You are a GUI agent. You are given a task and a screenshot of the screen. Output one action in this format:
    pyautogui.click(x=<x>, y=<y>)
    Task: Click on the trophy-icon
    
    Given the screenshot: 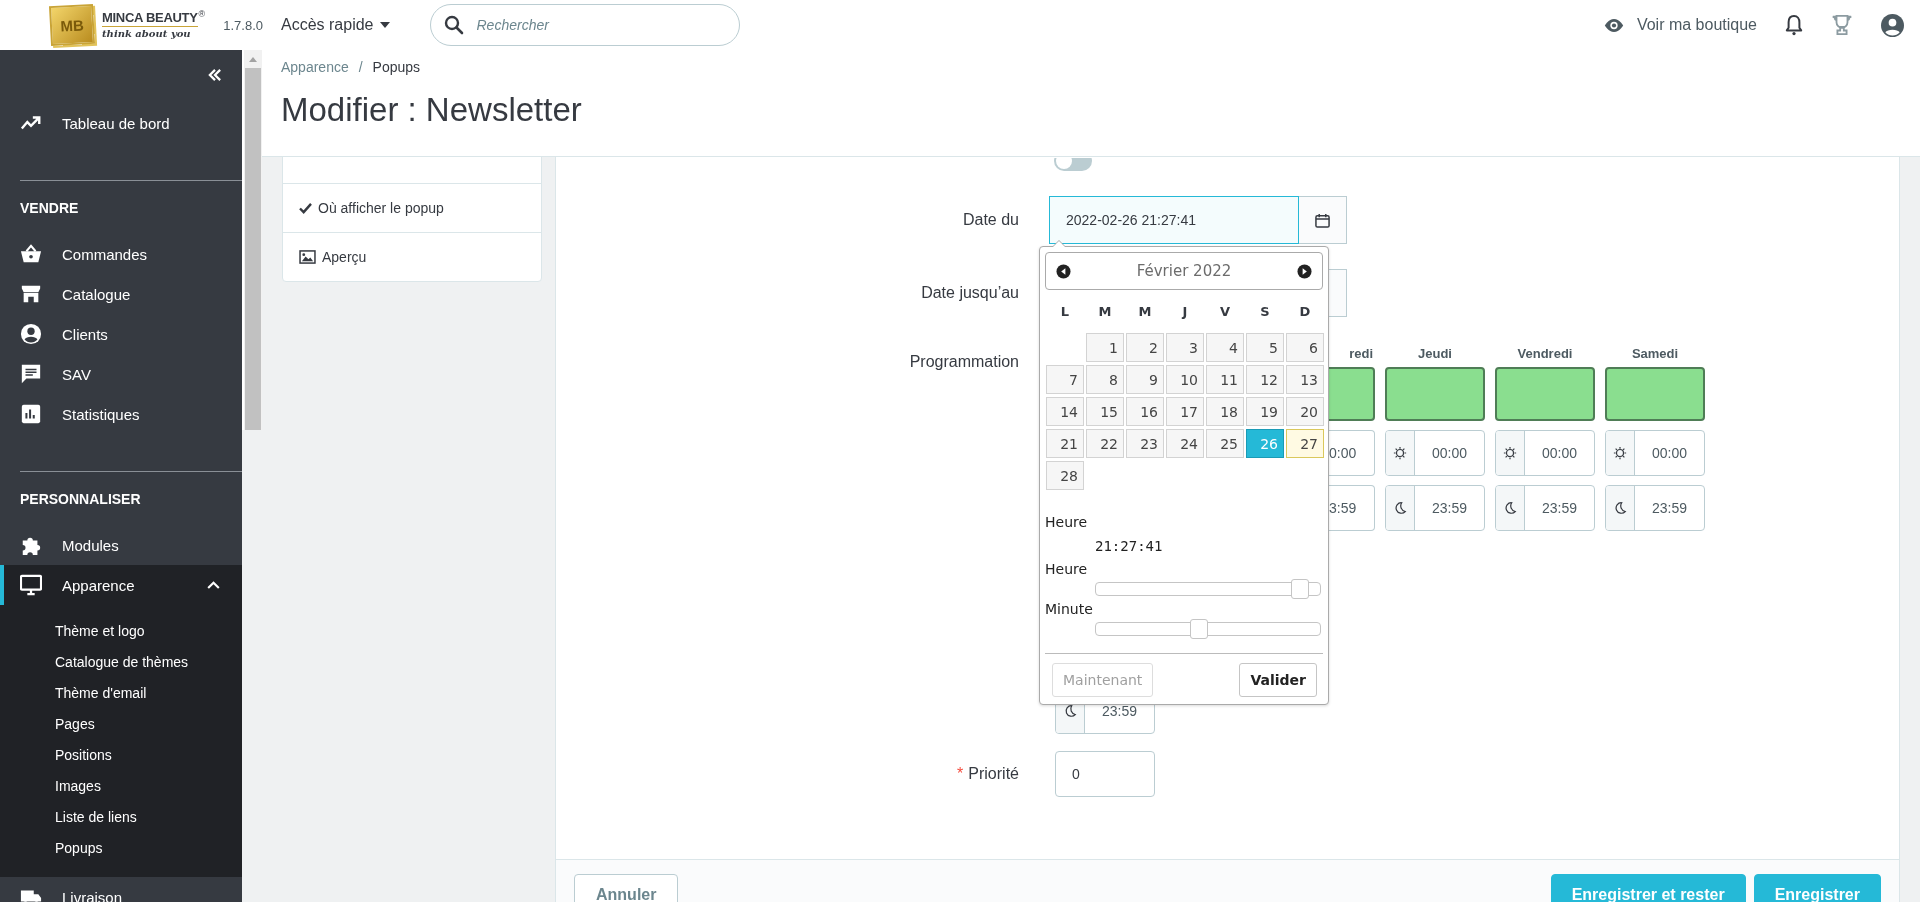 What is the action you would take?
    pyautogui.click(x=1842, y=25)
    